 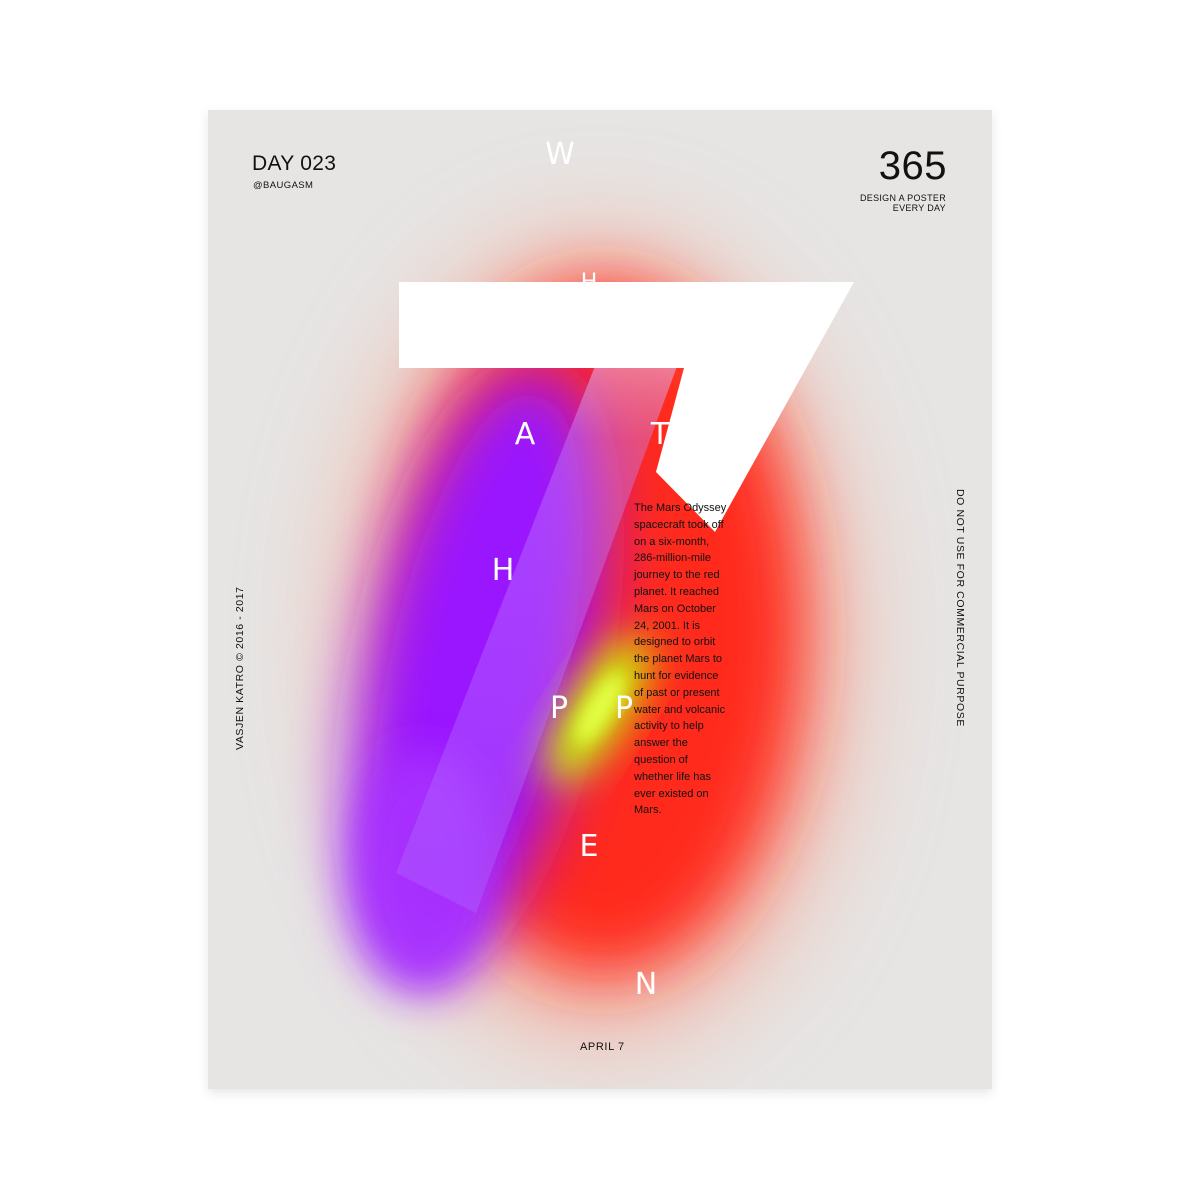 I want to click on headline-letter-h-hidden: H, so click(x=589, y=275).